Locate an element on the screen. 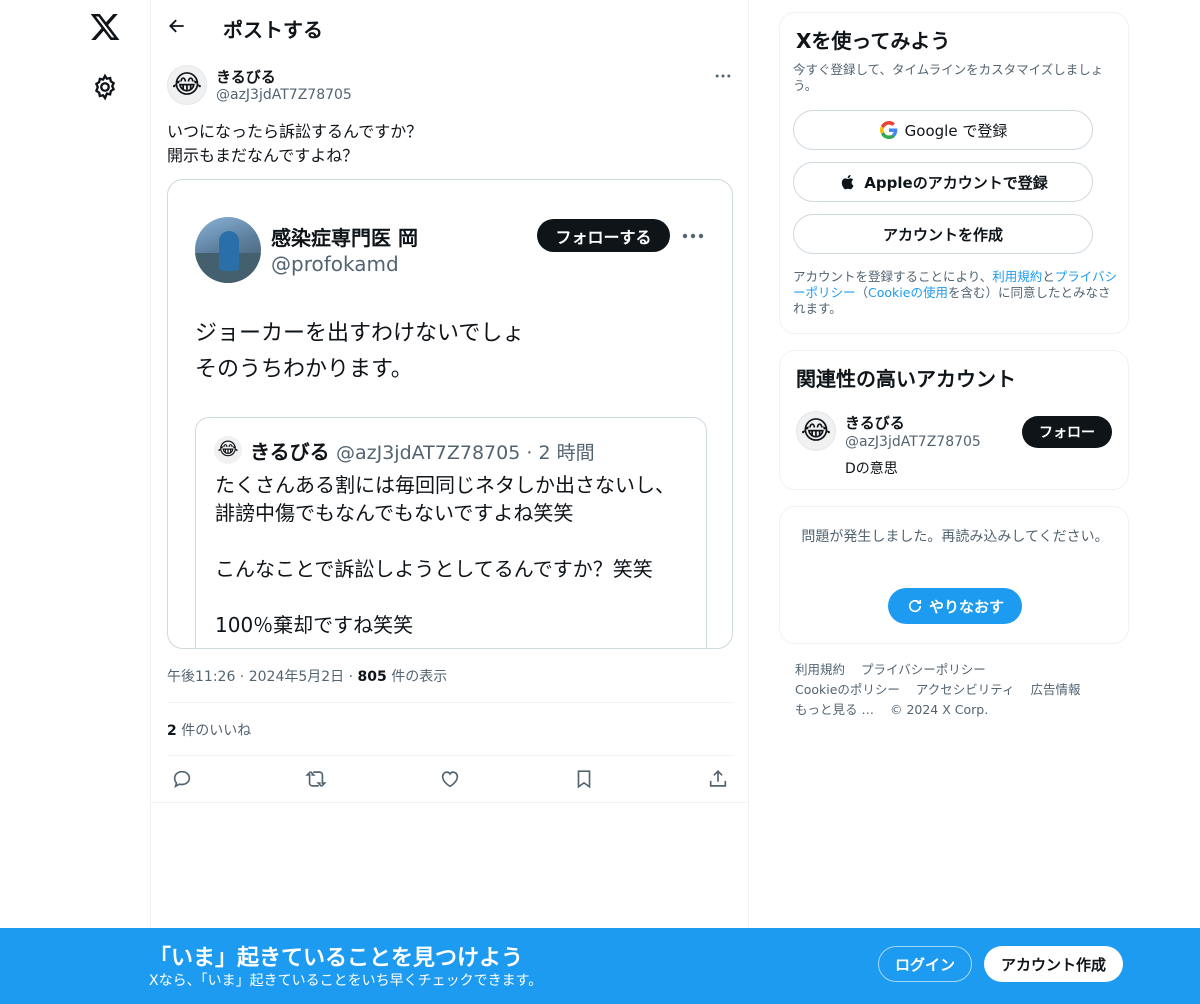 This screenshot has height=1004, width=1200. views-count: 805 is located at coordinates (372, 677).